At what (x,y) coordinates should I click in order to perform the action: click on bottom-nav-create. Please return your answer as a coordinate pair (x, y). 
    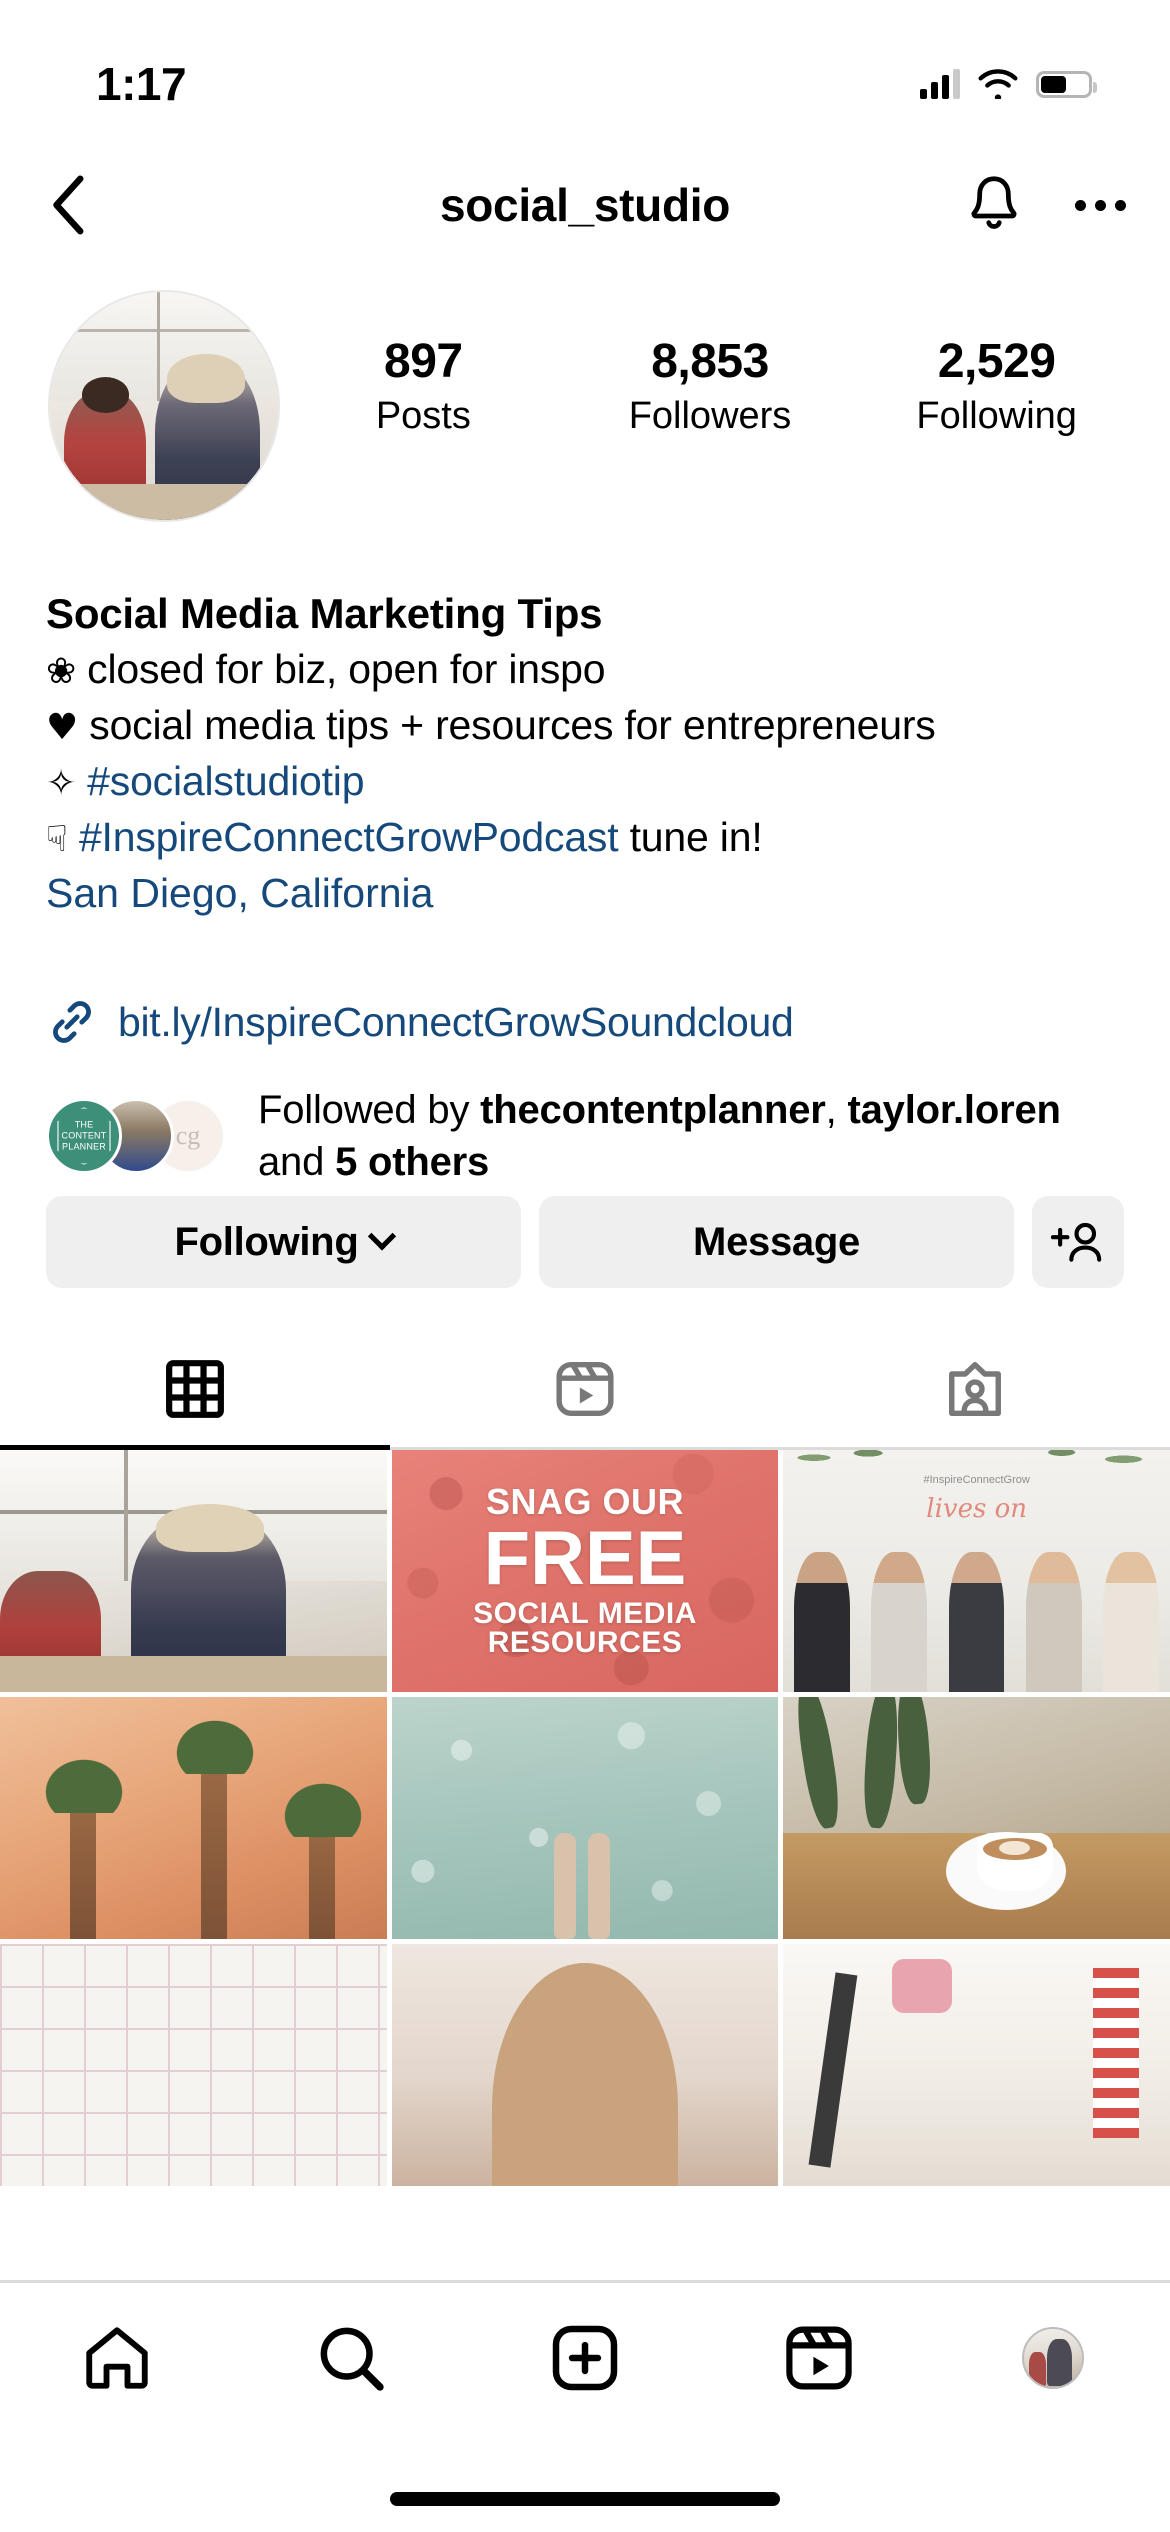
    Looking at the image, I should click on (585, 2358).